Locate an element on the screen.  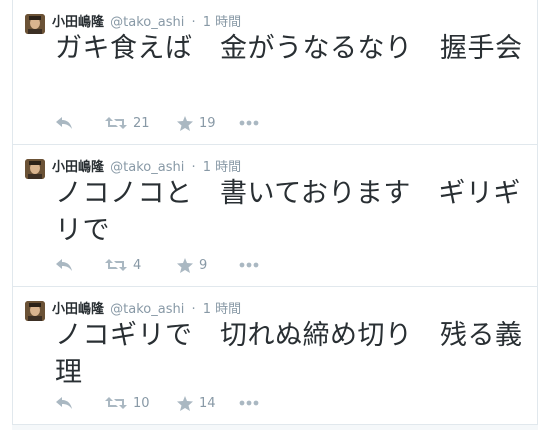
tweet-text: ノコノコと 書いております ギリギリで is located at coordinates (288, 212).